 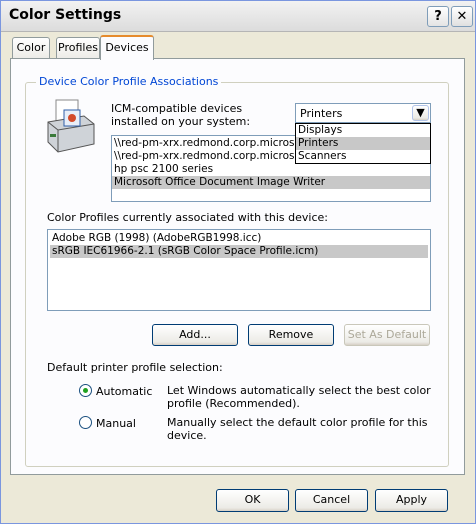 I want to click on ok-button: OK, so click(x=252, y=500).